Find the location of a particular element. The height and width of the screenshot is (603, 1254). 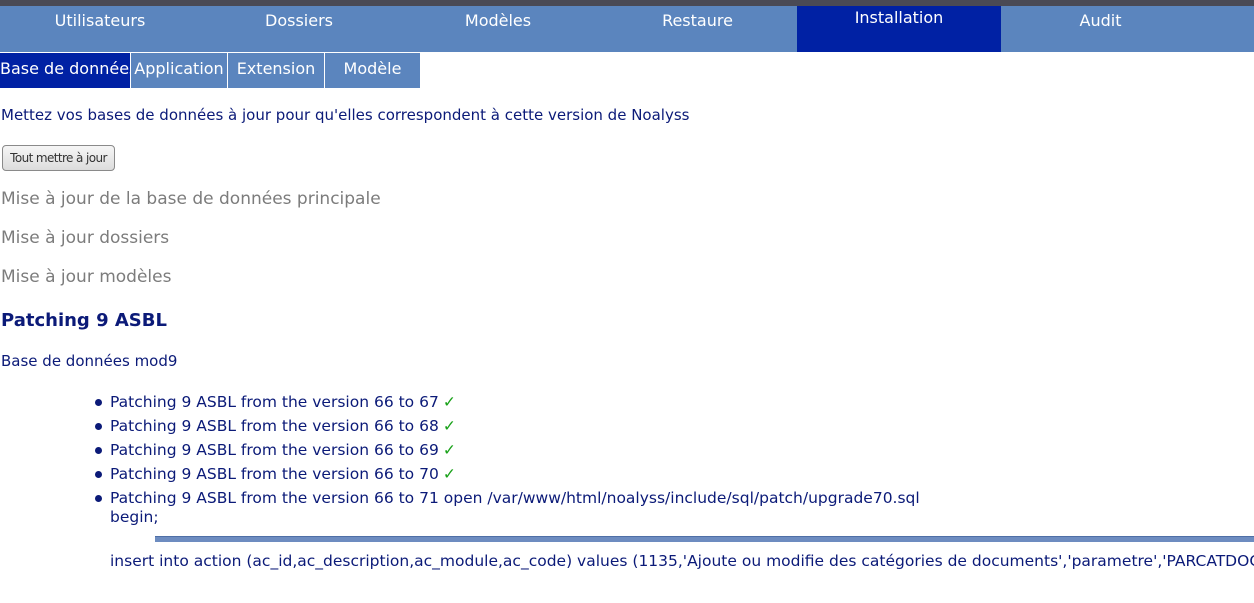

tab-dossiers: Dossiers is located at coordinates (299, 29).